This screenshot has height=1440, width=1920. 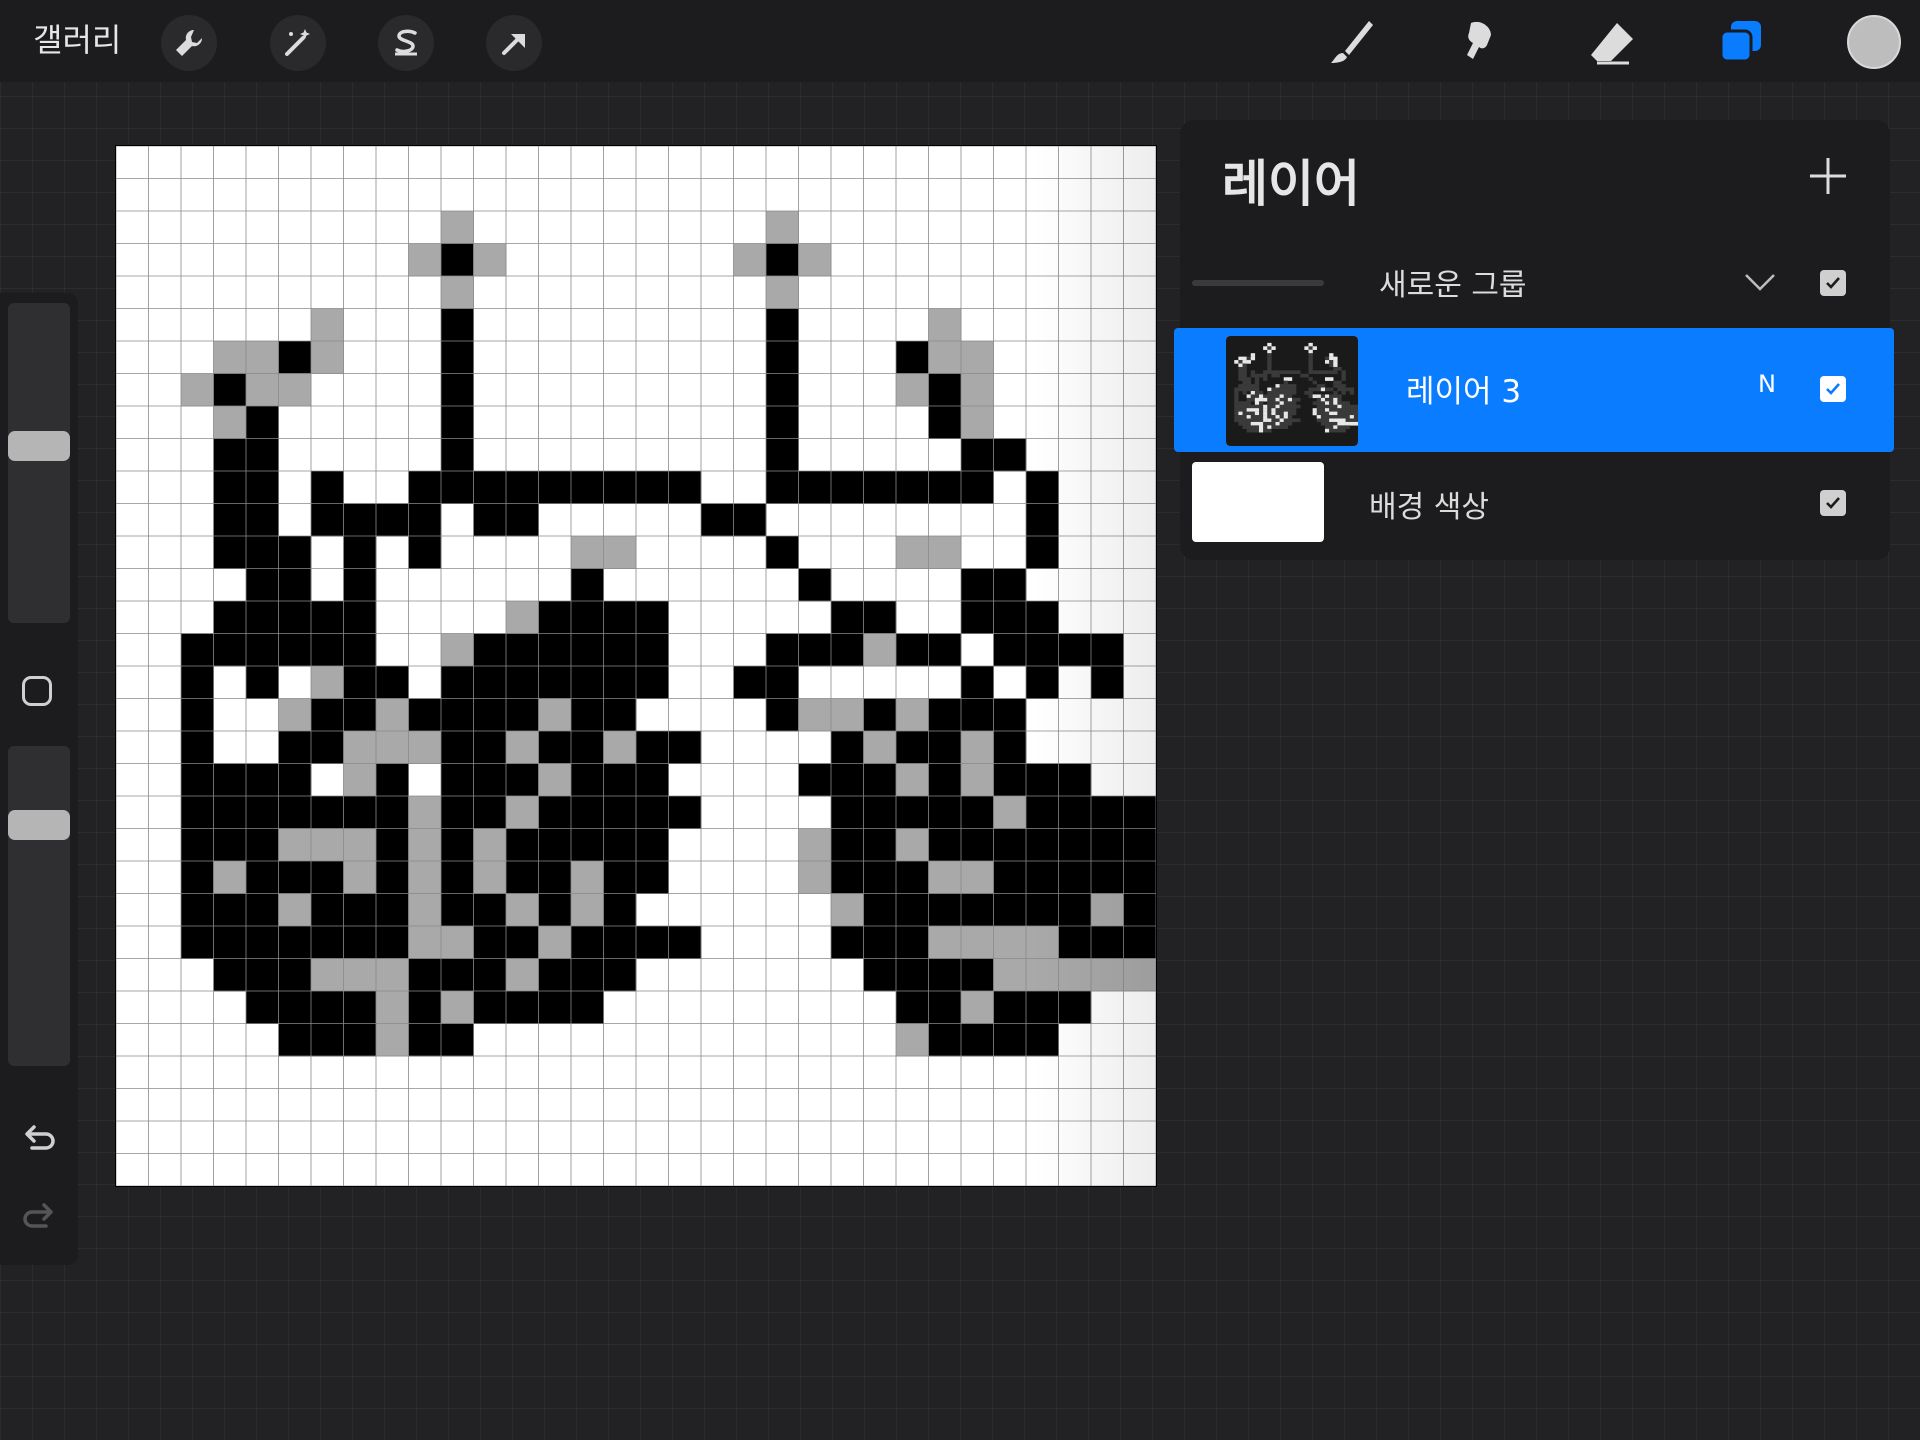 What do you see at coordinates (298, 43) in the screenshot?
I see `magic-wand-icon` at bounding box center [298, 43].